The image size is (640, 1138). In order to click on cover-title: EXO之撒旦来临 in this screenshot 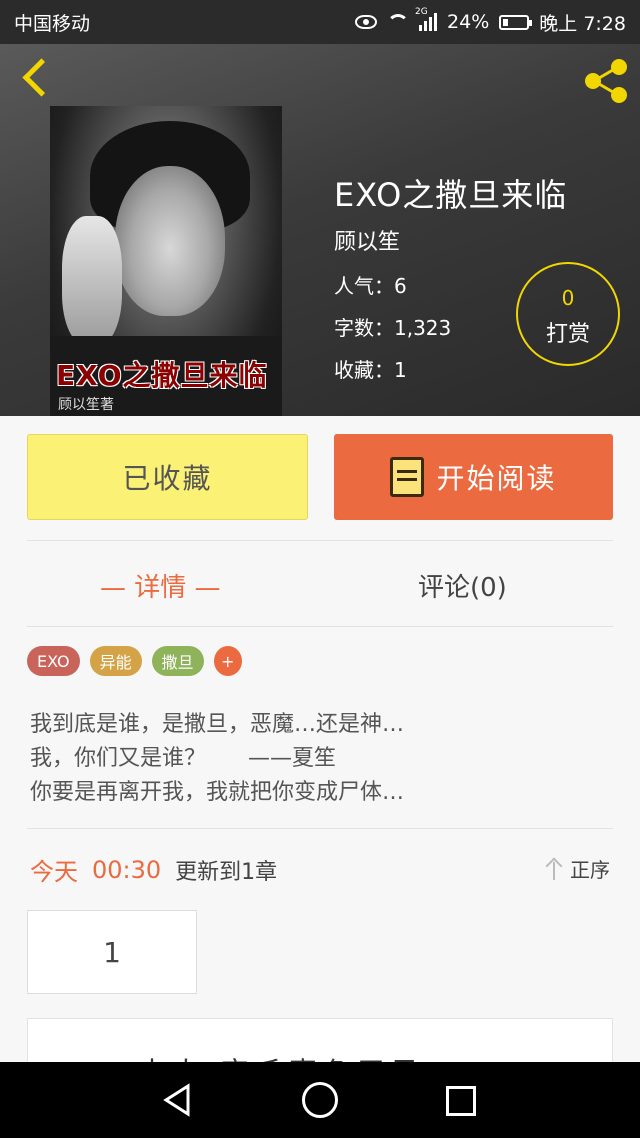, I will do `click(162, 375)`.